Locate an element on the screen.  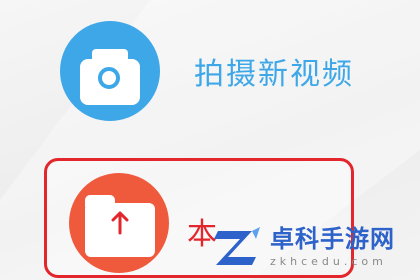
watermark: 卓科手游网 zkhcedu.com is located at coordinates (312, 246).